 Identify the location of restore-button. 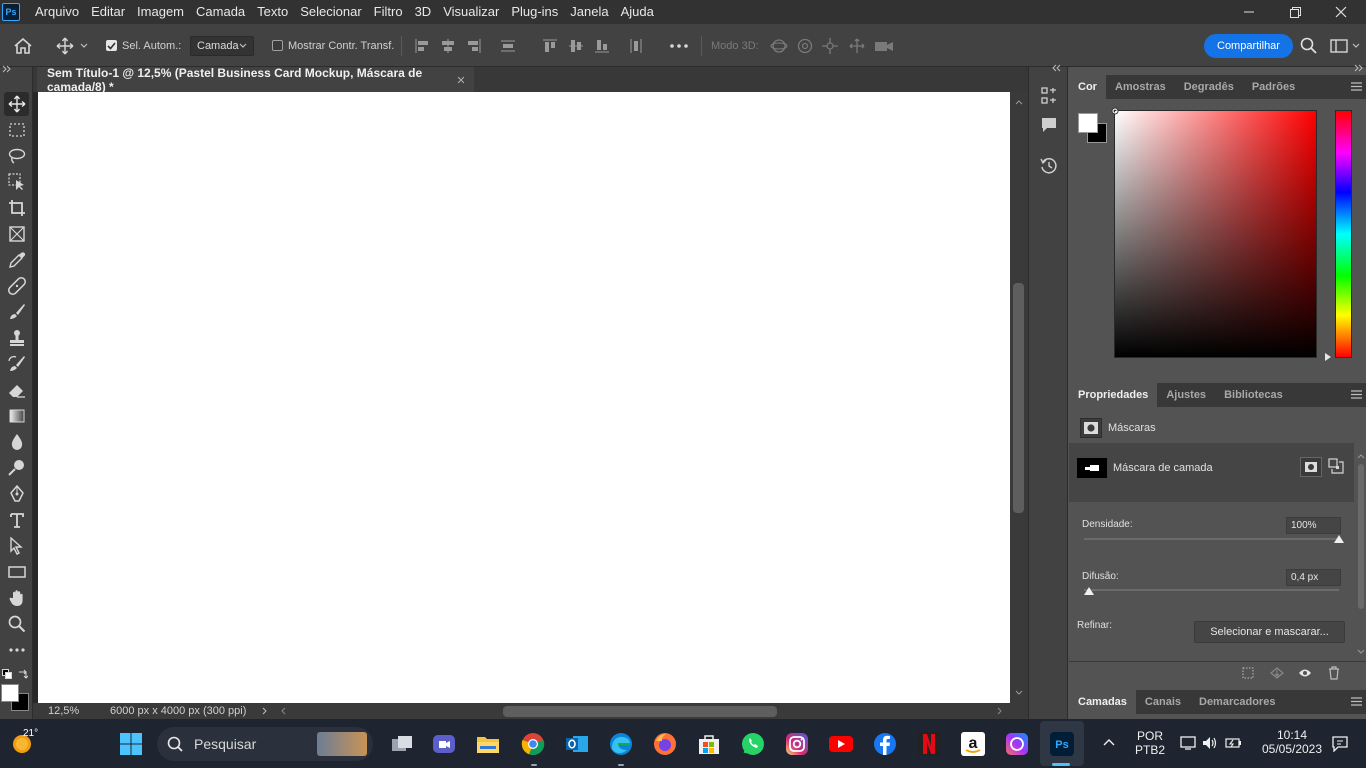
(1295, 12).